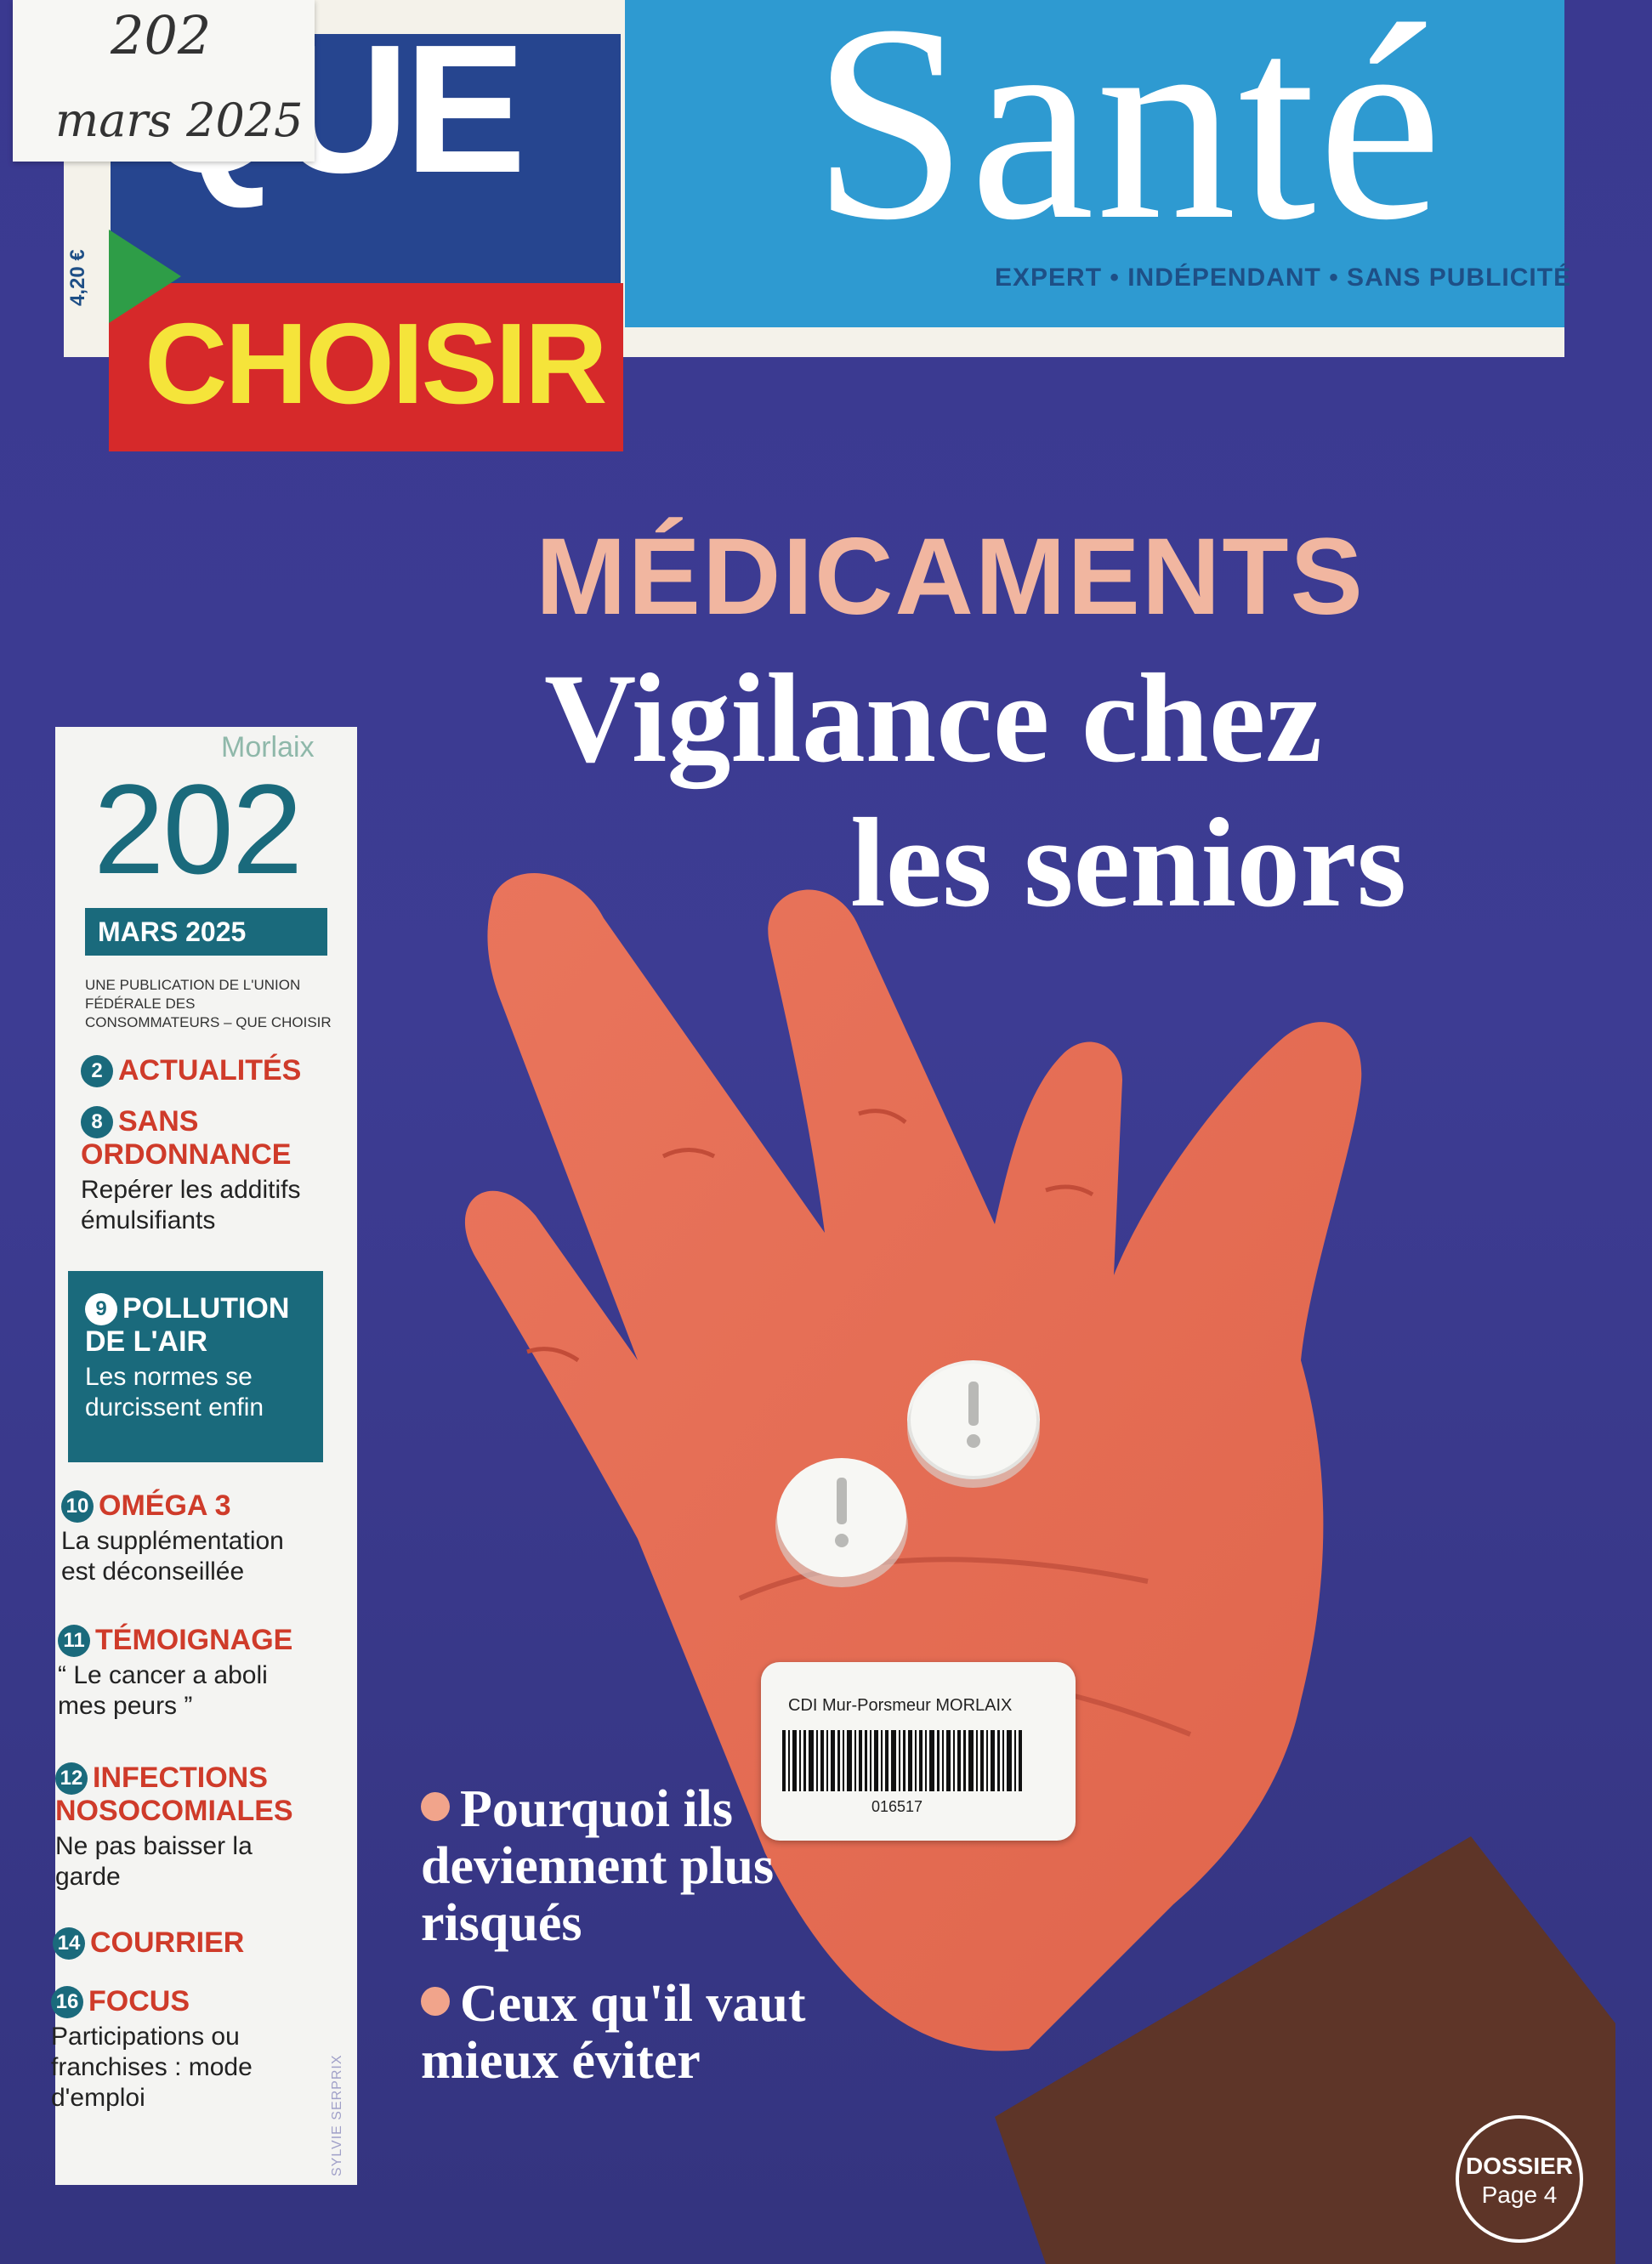  I want to click on illustrator-credit: SYLVIE SERPRIX, so click(337, 2115).